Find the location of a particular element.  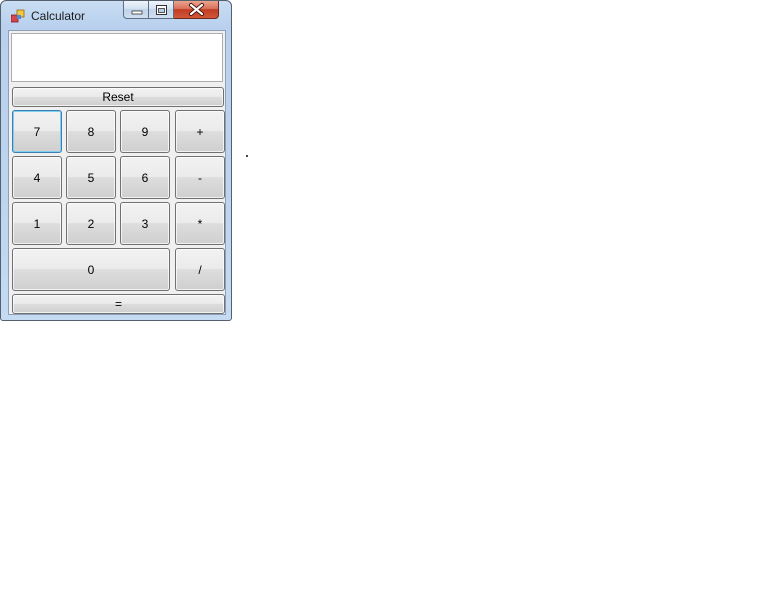

digit-5-button: 5 is located at coordinates (91, 177).